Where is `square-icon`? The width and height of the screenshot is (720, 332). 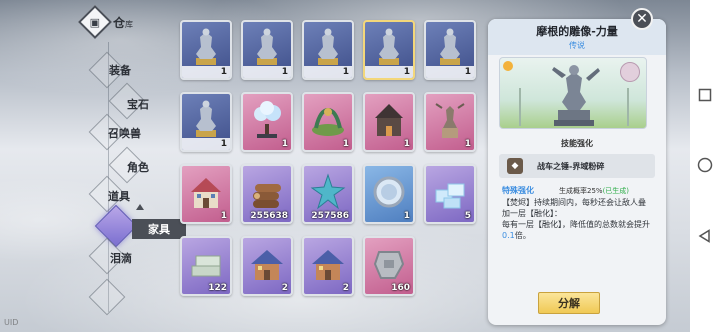 square-icon is located at coordinates (705, 95).